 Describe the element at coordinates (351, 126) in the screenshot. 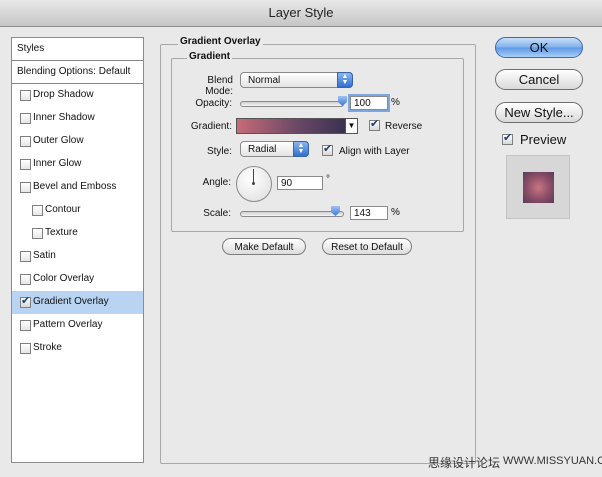

I see `gradient-dropdown-icon: ▼` at that location.